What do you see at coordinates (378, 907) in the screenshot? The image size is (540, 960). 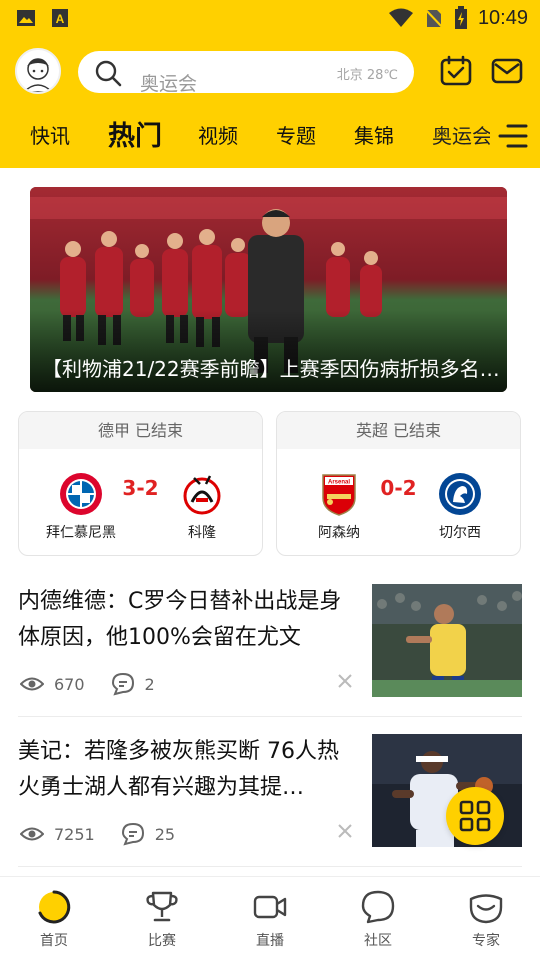 I see `chat-bubble-icon` at bounding box center [378, 907].